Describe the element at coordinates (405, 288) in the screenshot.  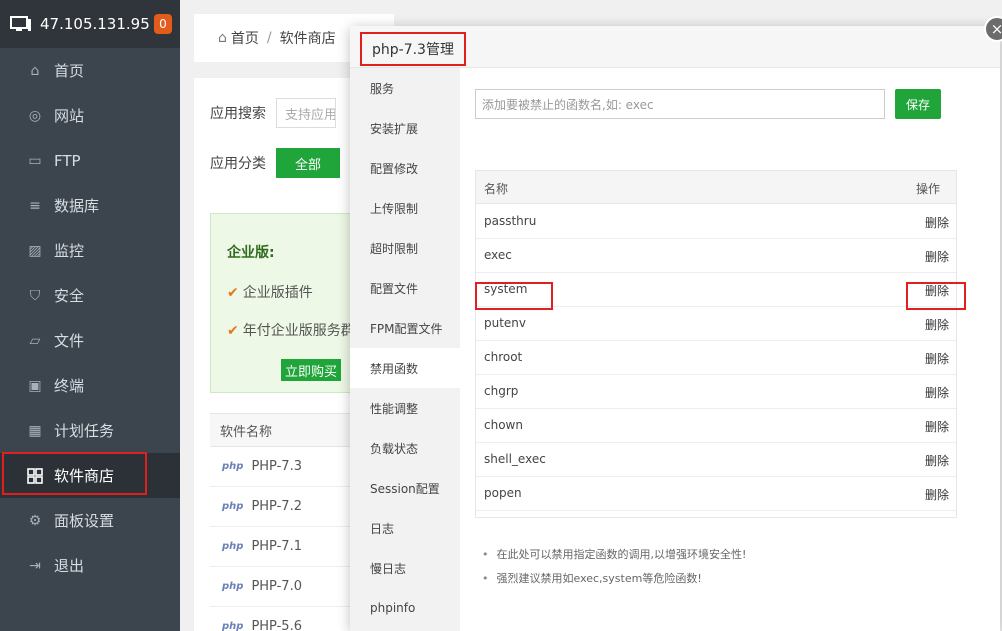
I see `dialog-nav-item: 配置文件` at that location.